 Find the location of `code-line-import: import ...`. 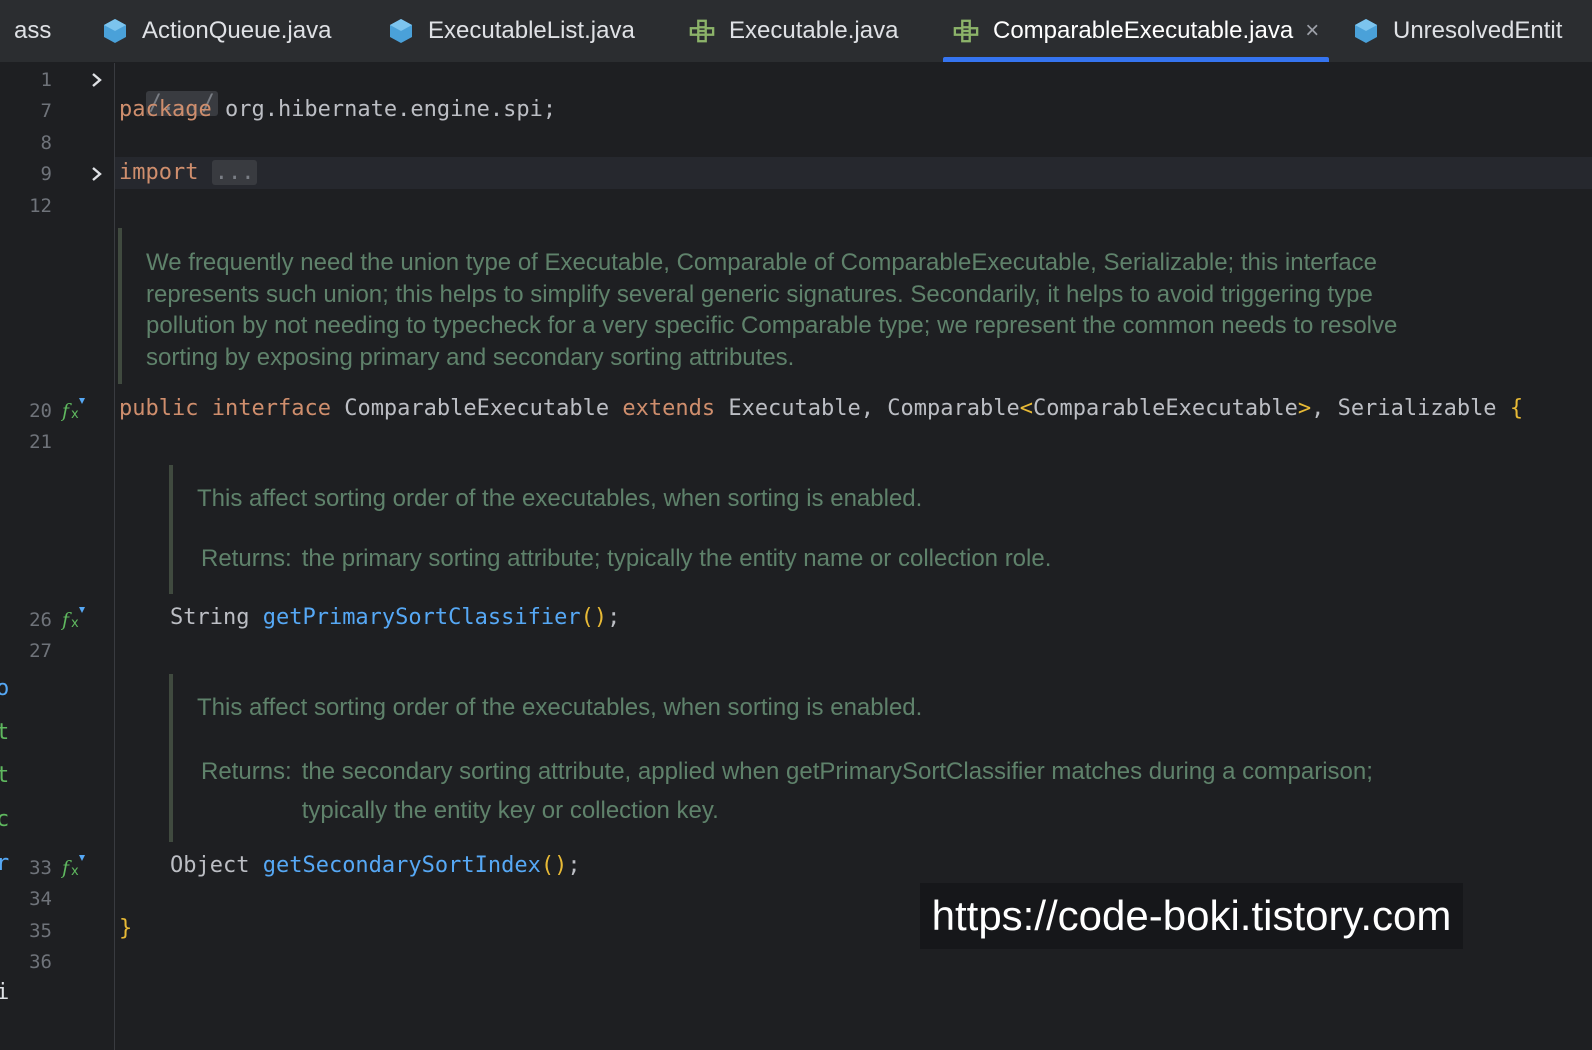

code-line-import: import ... is located at coordinates (188, 172).